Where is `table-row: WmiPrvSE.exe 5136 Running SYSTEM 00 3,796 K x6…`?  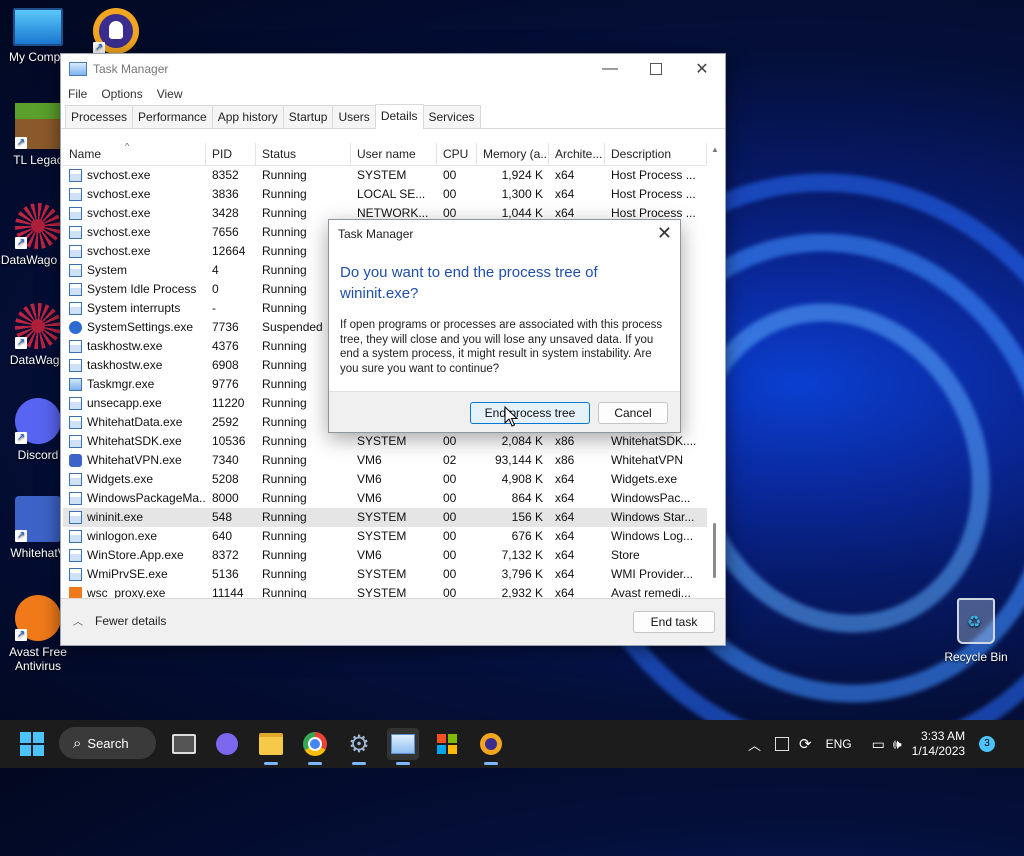 table-row: WmiPrvSE.exe 5136 Running SYSTEM 00 3,796 K x6… is located at coordinates (385, 574).